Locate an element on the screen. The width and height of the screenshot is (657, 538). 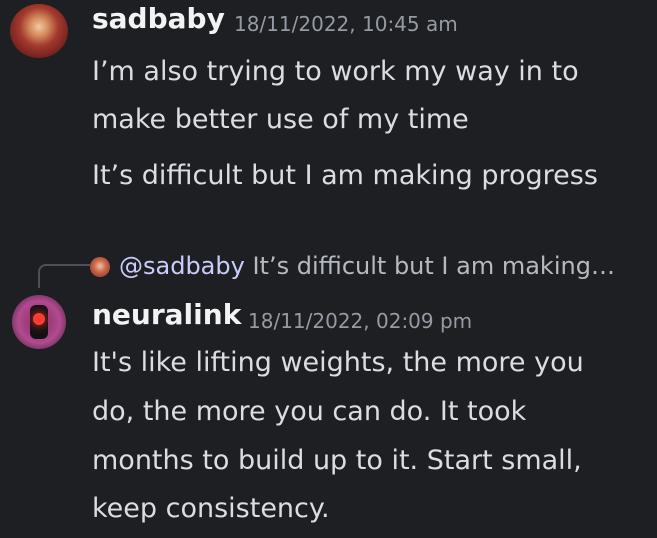
avatar-red-light is located at coordinates (39, 319).